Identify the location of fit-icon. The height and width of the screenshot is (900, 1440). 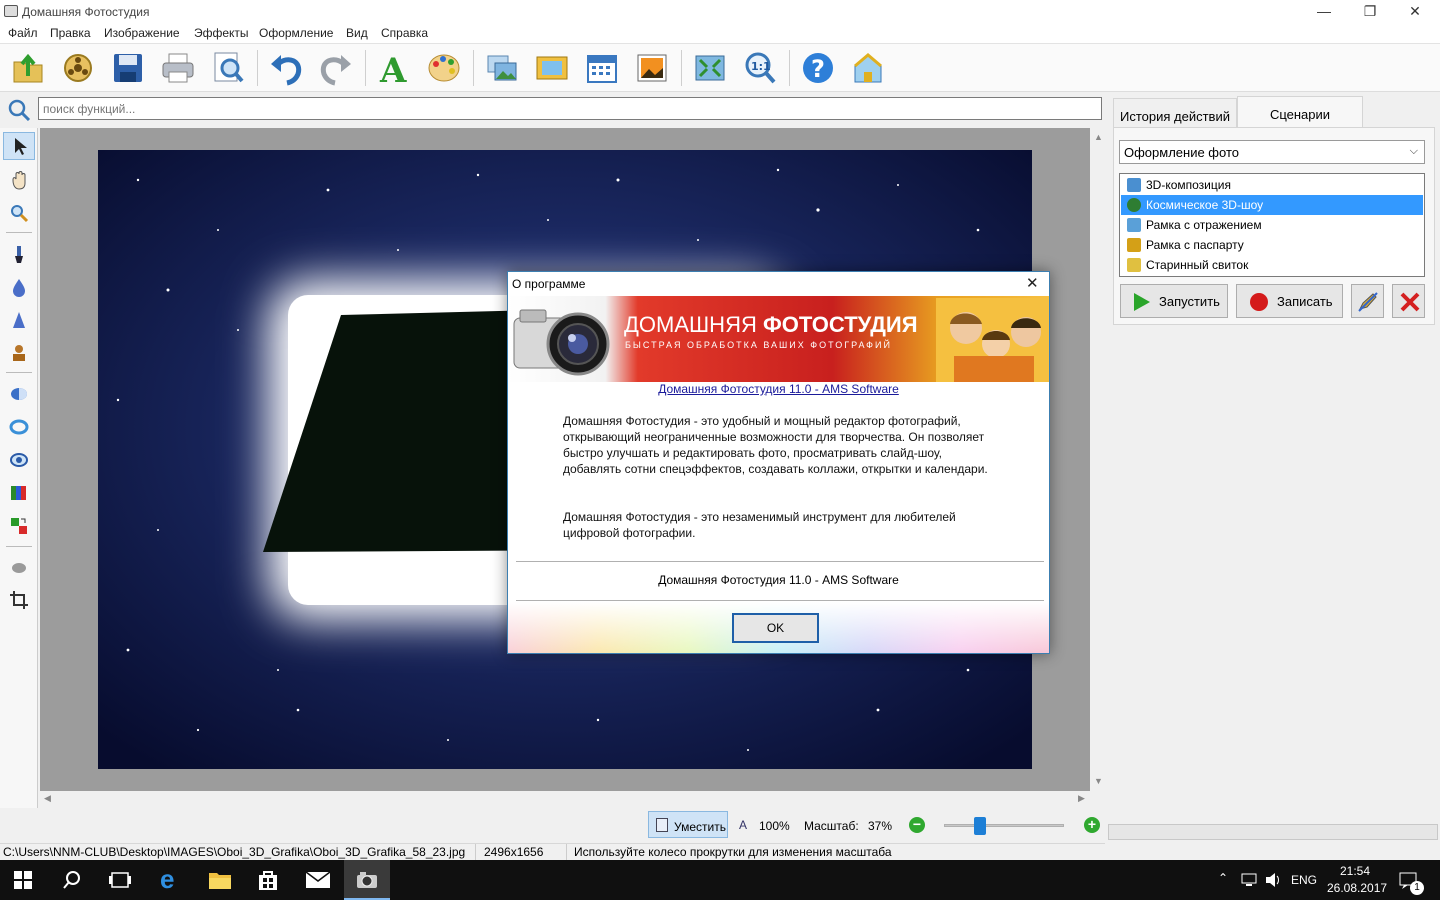
(710, 68).